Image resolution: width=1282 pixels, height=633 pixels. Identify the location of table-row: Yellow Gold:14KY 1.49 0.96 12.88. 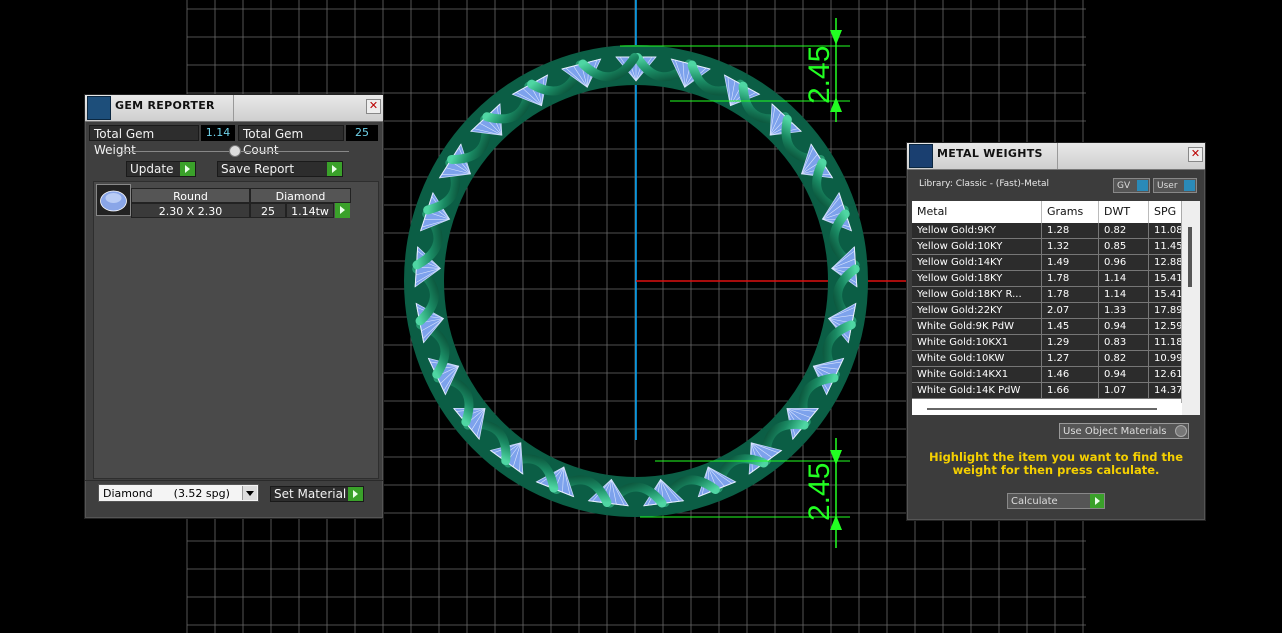
(1047, 263).